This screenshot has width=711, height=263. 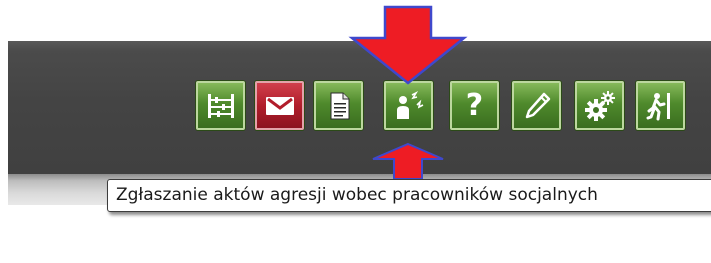 I want to click on pencil-icon, so click(x=537, y=105).